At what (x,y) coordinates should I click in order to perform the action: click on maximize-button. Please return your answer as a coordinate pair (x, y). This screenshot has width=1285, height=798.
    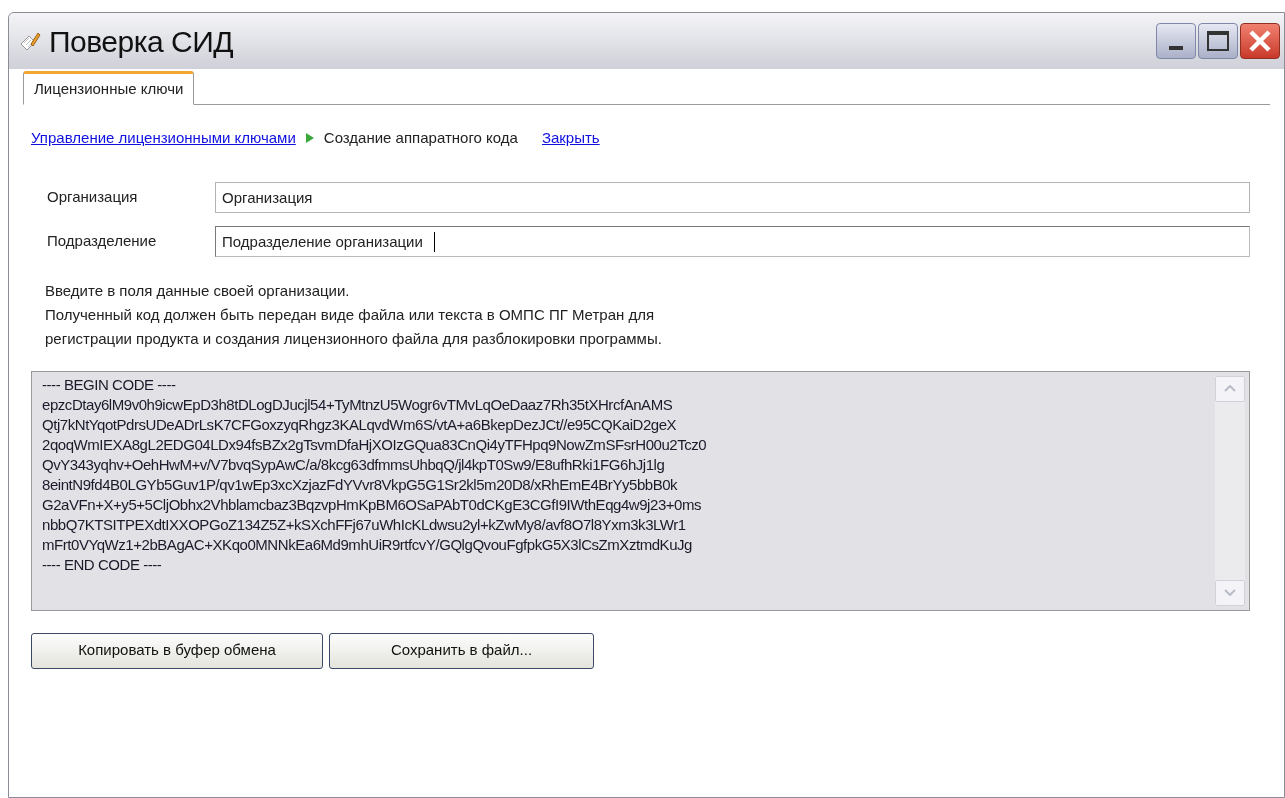
    Looking at the image, I should click on (1218, 41).